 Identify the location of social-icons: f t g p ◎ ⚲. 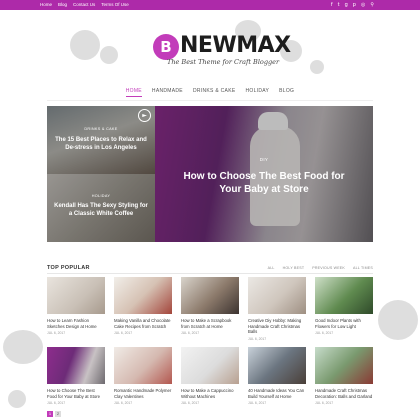
(352, 5).